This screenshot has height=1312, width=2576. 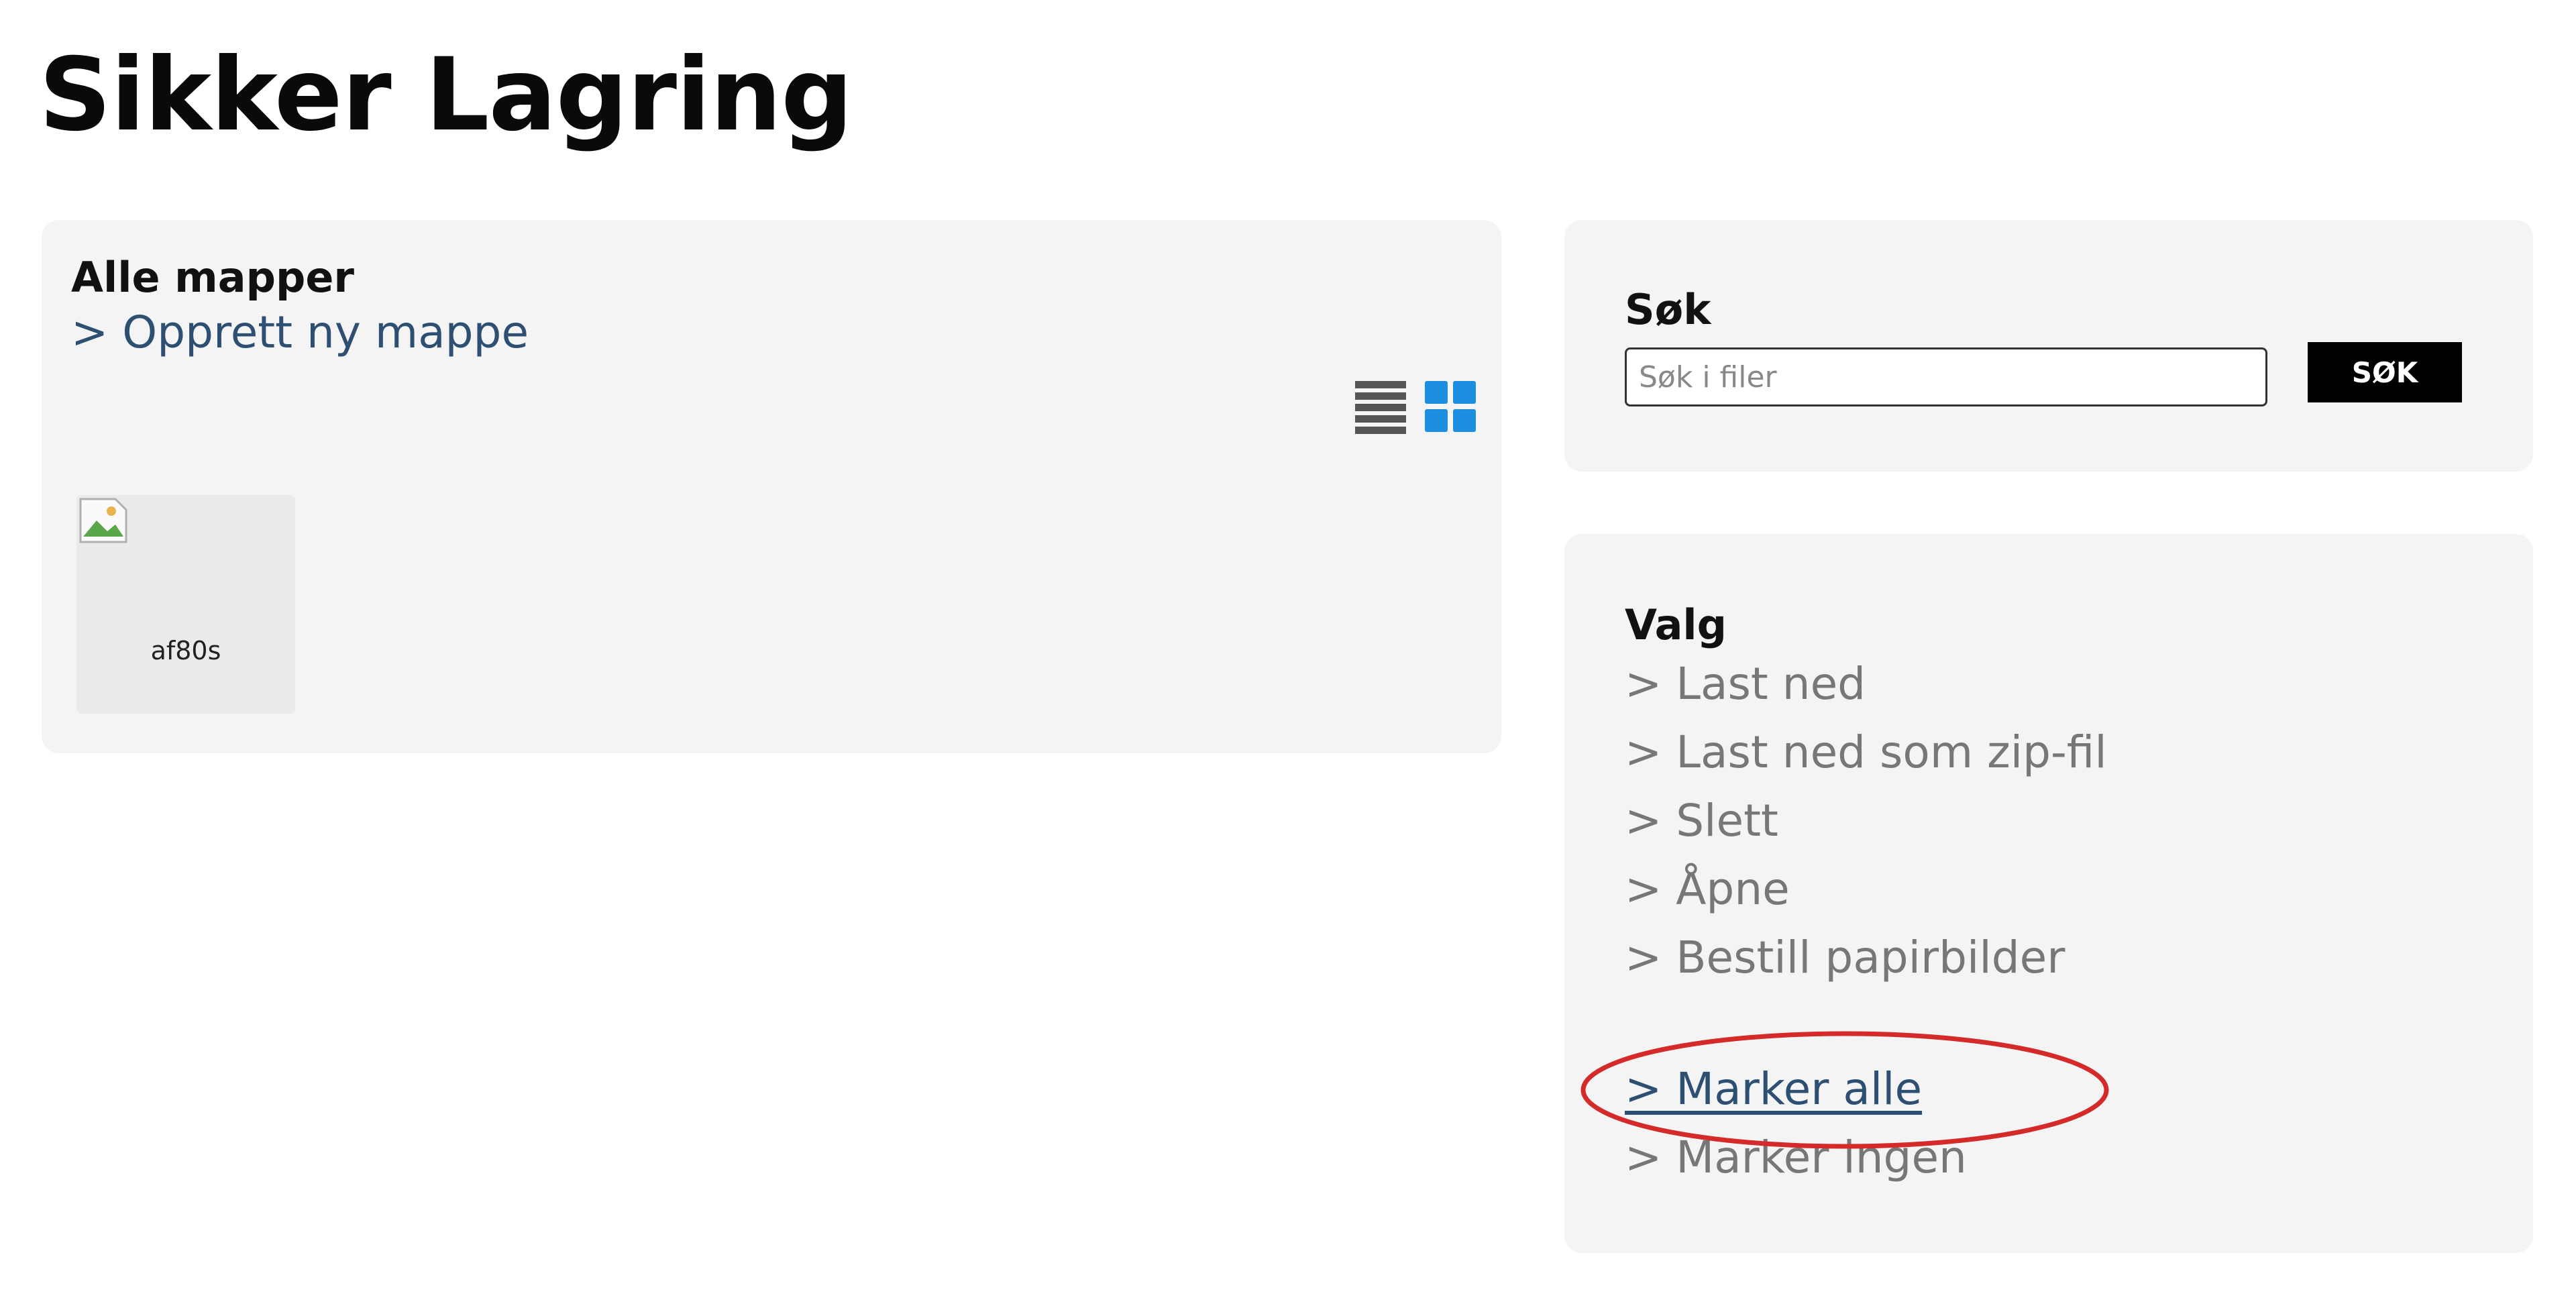 I want to click on create-folder-link: > Opprett ny mappe, so click(x=300, y=333).